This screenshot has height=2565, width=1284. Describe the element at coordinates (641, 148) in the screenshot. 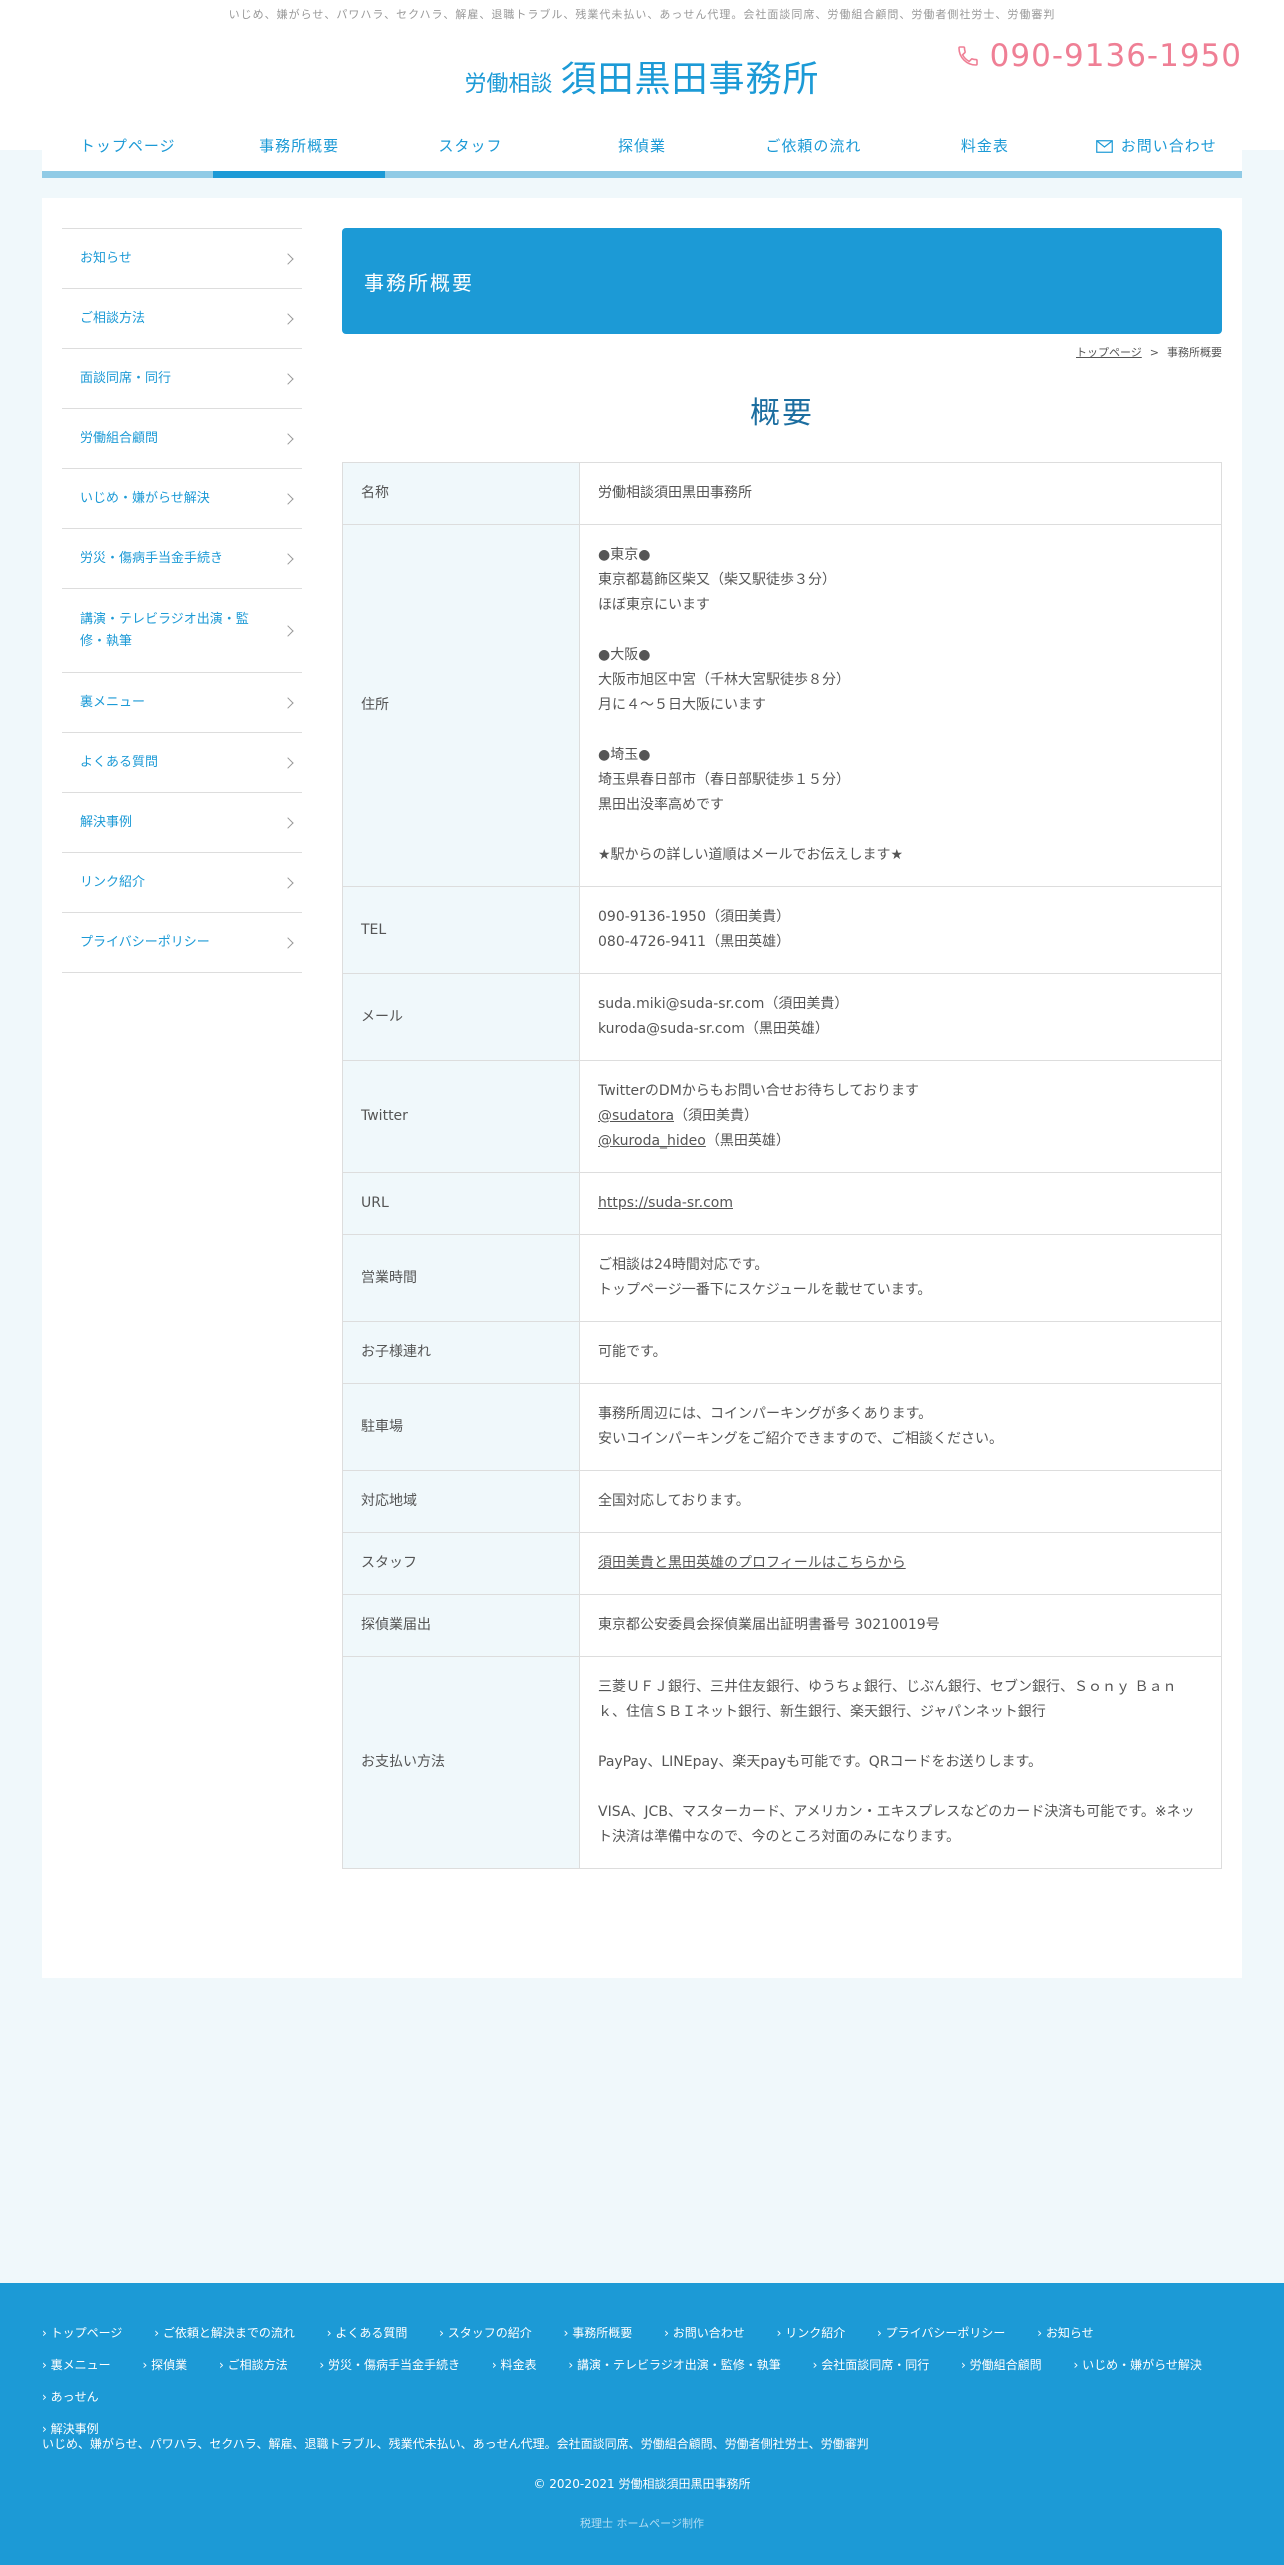

I see `nav-detective: 探偵業` at that location.